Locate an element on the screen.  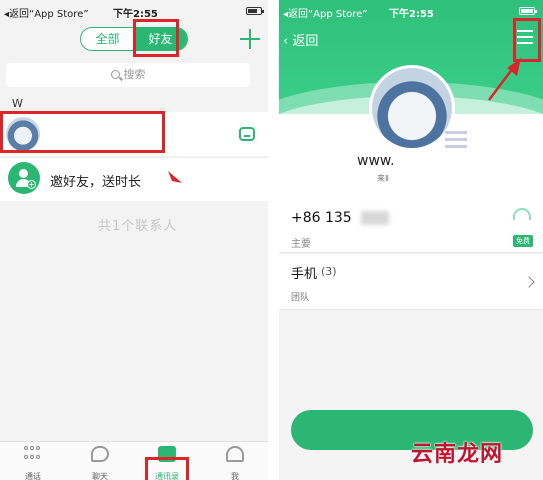
mobile-count: (3) is located at coordinates (329, 271).